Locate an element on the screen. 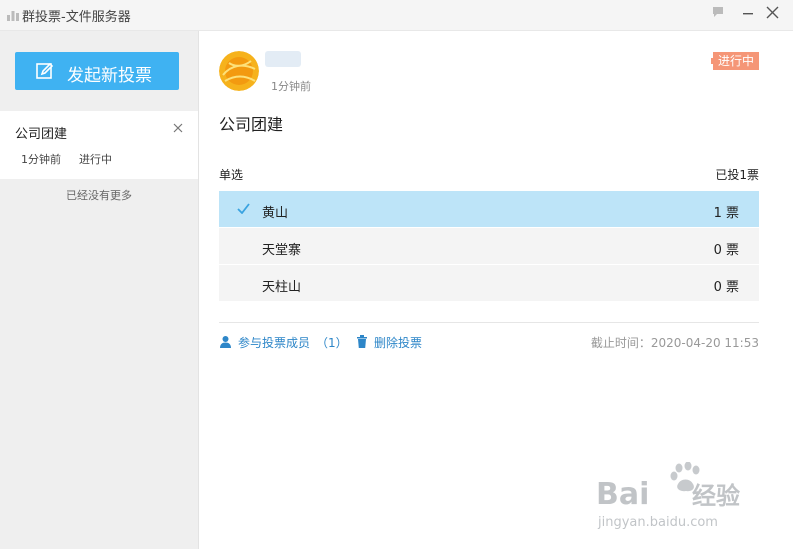  post-time: 1分钟前 is located at coordinates (291, 86).